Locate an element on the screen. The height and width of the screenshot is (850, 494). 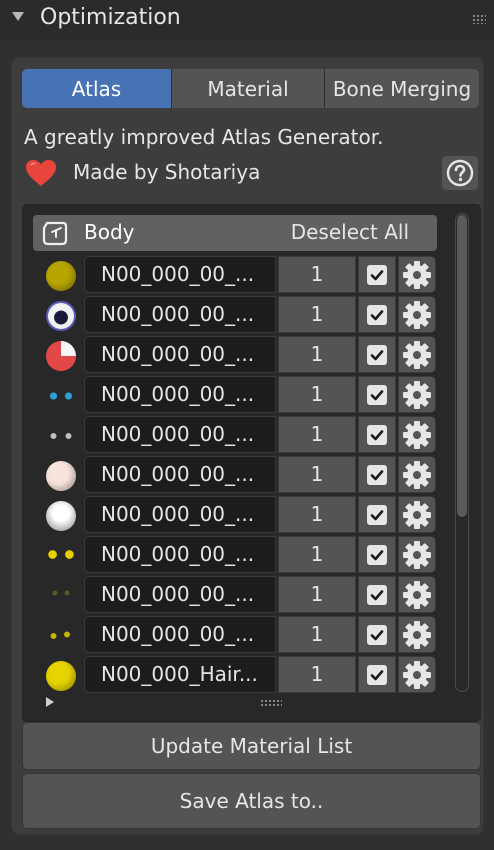
mesh-cube-icon is located at coordinates (55, 233).